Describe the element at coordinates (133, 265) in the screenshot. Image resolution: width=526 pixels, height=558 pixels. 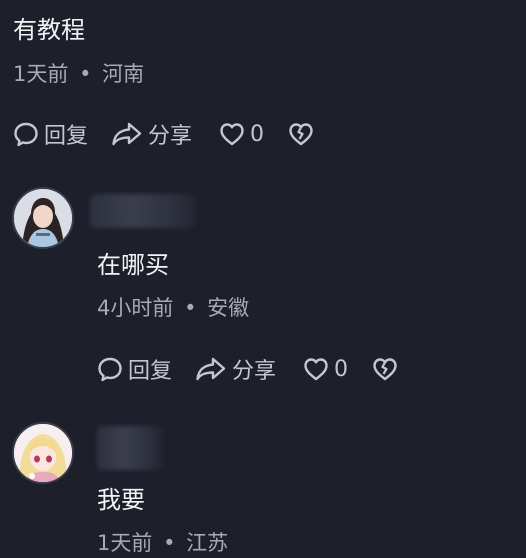
I see `comment-text: 在哪买` at that location.